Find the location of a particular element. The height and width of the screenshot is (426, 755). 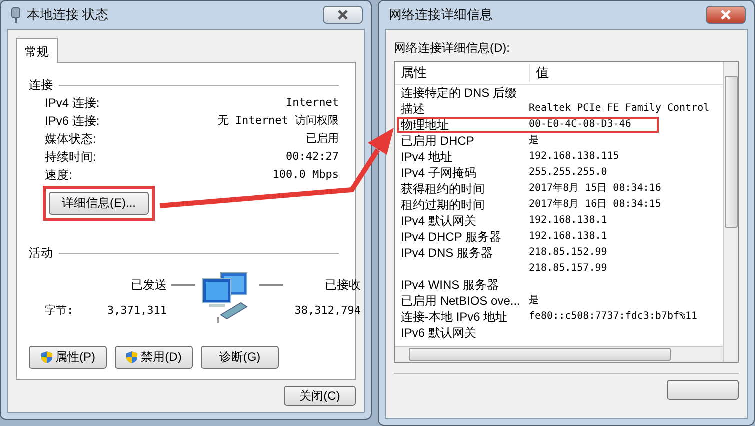

field-value: Internet is located at coordinates (312, 103).